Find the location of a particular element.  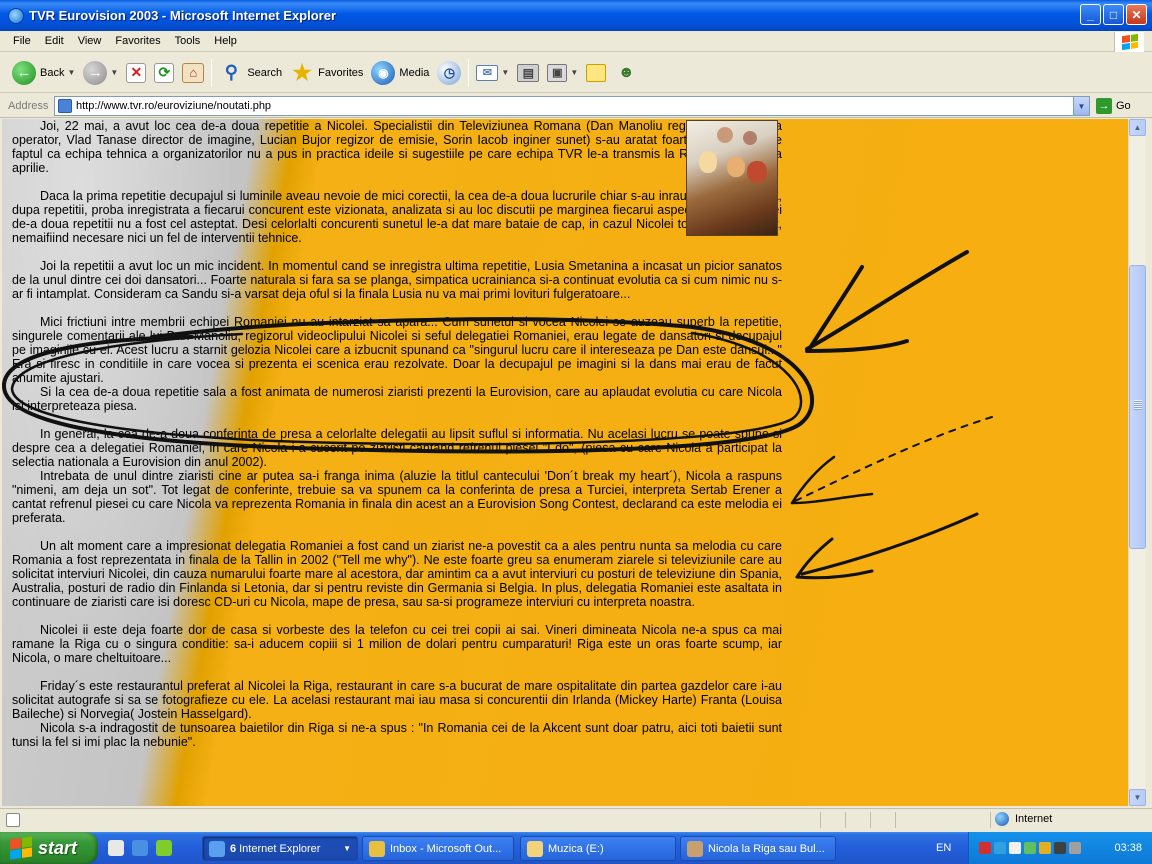

print-icon: ▤ is located at coordinates (528, 72).